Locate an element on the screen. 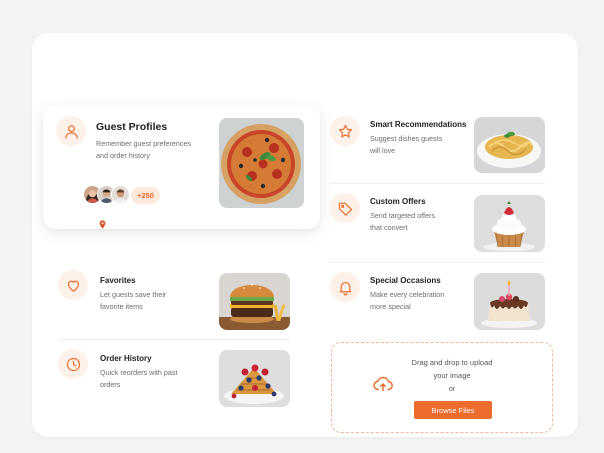  star-icon is located at coordinates (345, 131).